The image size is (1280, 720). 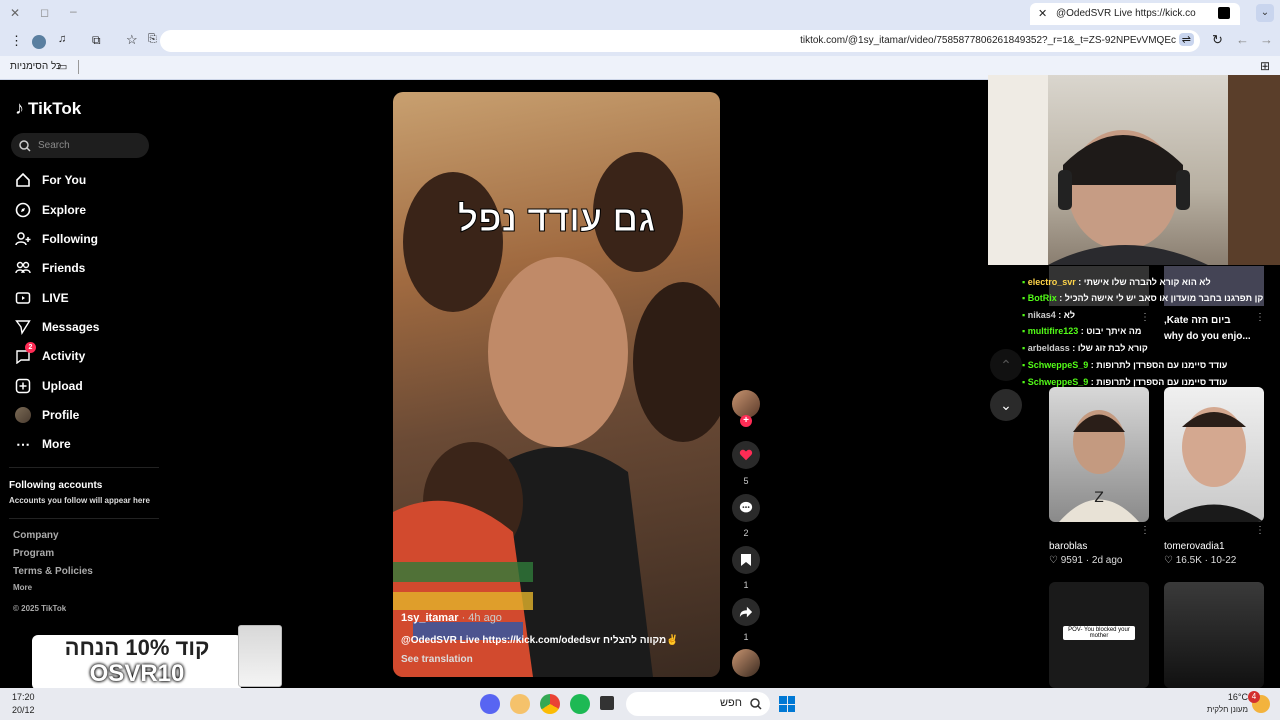 What do you see at coordinates (137, 673) in the screenshot?
I see `promo-code: OSVR10` at bounding box center [137, 673].